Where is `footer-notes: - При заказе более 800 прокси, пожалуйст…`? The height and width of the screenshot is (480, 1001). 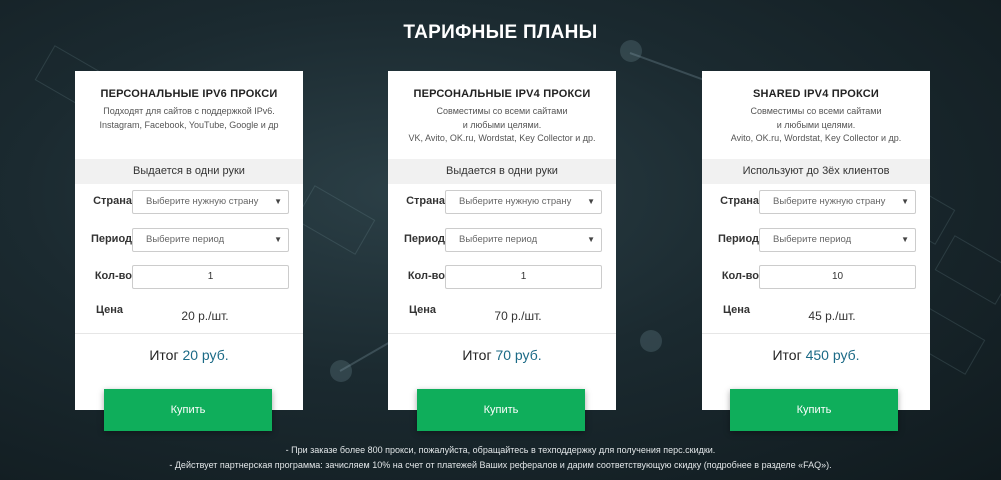 footer-notes: - При заказе более 800 прокси, пожалуйст… is located at coordinates (500, 458).